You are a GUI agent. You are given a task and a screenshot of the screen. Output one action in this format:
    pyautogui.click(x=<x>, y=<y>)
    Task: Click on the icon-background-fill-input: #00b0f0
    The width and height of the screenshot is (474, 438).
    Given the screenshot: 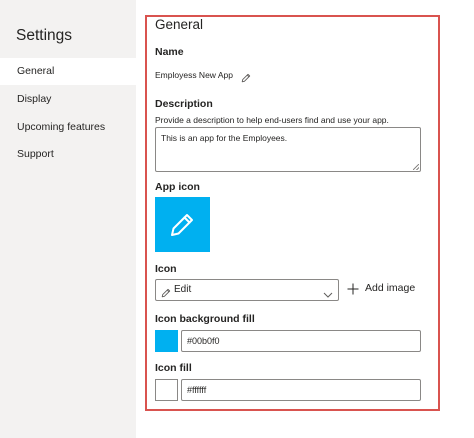 What is the action you would take?
    pyautogui.click(x=301, y=341)
    